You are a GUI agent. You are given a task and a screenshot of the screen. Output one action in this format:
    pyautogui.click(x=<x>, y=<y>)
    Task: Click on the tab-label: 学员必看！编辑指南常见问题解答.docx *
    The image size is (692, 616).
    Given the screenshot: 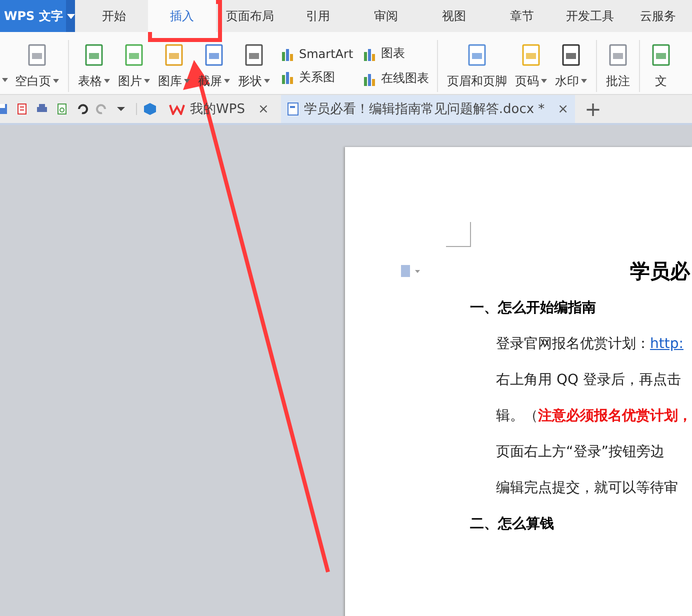 What is the action you would take?
    pyautogui.click(x=424, y=109)
    